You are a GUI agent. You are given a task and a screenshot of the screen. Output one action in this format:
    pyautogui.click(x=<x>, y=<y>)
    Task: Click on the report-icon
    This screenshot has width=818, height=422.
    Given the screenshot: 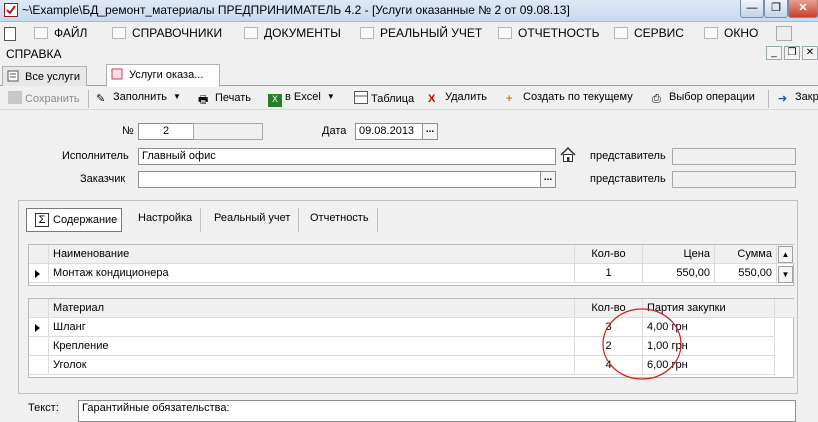 What is the action you would take?
    pyautogui.click(x=505, y=33)
    